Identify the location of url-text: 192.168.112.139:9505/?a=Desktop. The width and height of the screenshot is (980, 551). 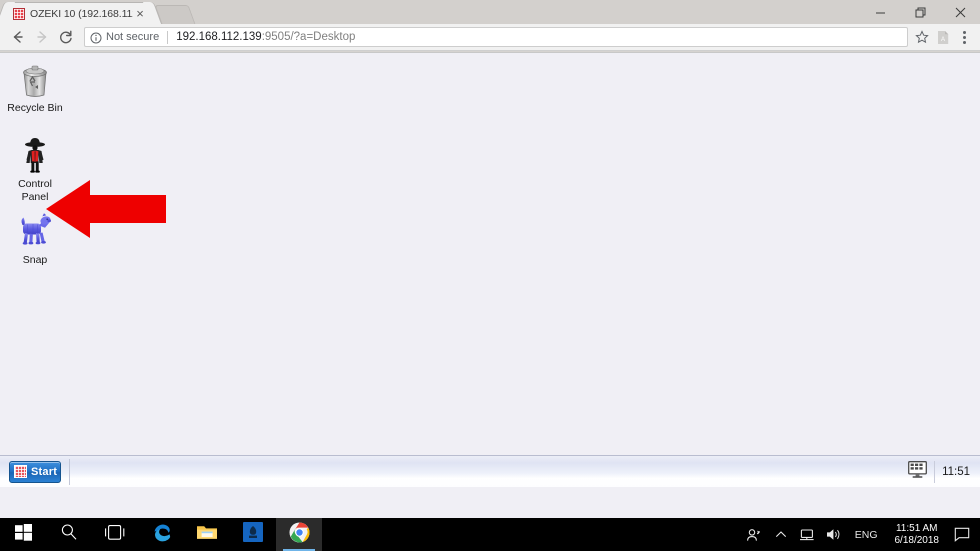
(265, 37).